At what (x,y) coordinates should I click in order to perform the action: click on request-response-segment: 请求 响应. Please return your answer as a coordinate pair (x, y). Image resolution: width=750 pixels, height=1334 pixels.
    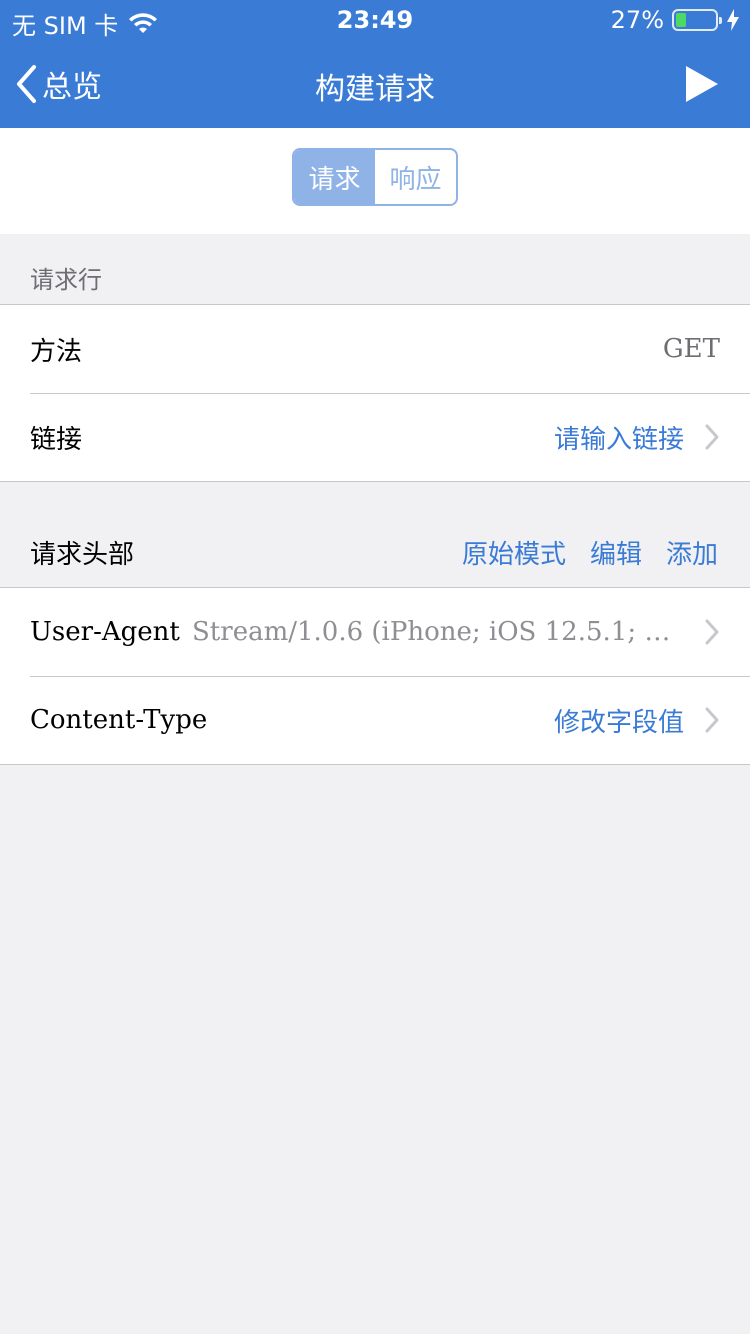
    Looking at the image, I should click on (375, 177).